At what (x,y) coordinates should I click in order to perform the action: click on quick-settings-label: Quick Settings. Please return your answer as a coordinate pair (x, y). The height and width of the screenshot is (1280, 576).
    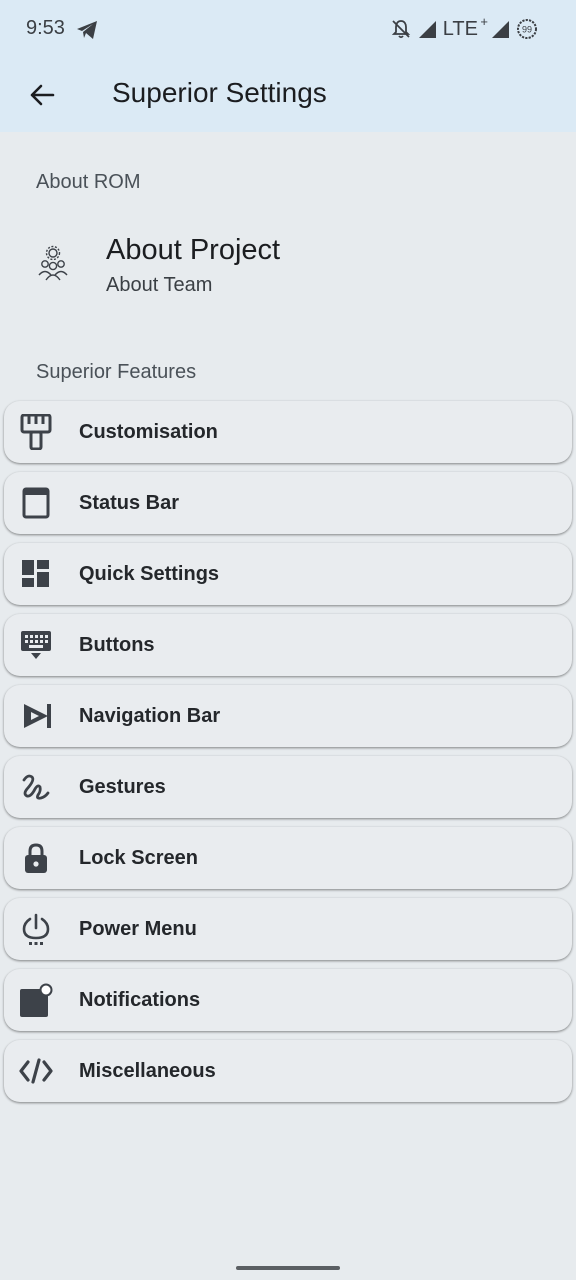
    Looking at the image, I should click on (149, 574).